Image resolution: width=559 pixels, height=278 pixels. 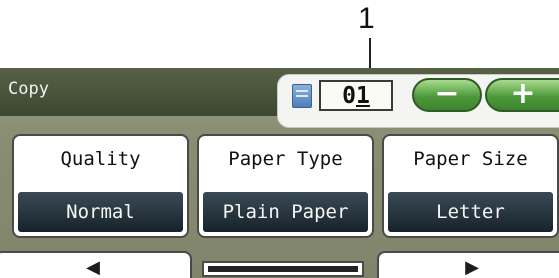 What do you see at coordinates (470, 159) in the screenshot?
I see `paper-size-label: Paper Size` at bounding box center [470, 159].